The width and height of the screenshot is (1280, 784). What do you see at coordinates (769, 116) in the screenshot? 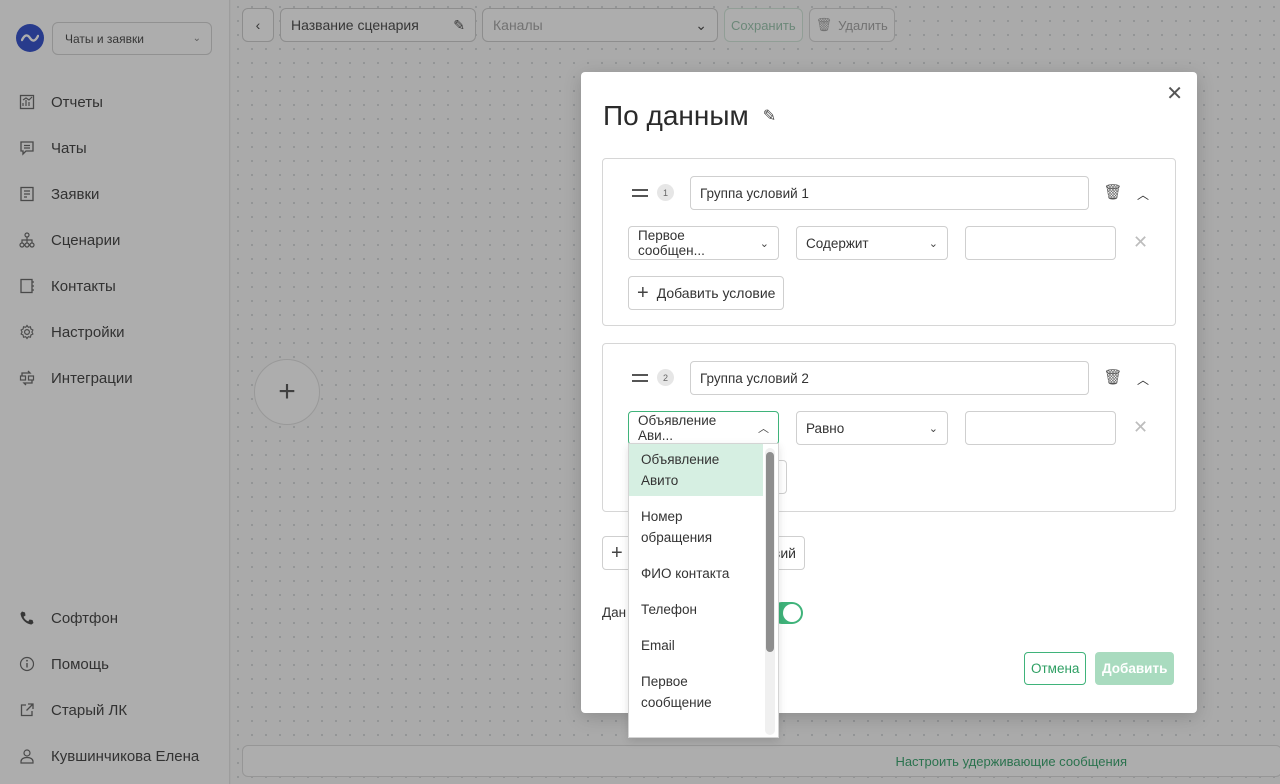
I see `pencil-icon: ✎` at bounding box center [769, 116].